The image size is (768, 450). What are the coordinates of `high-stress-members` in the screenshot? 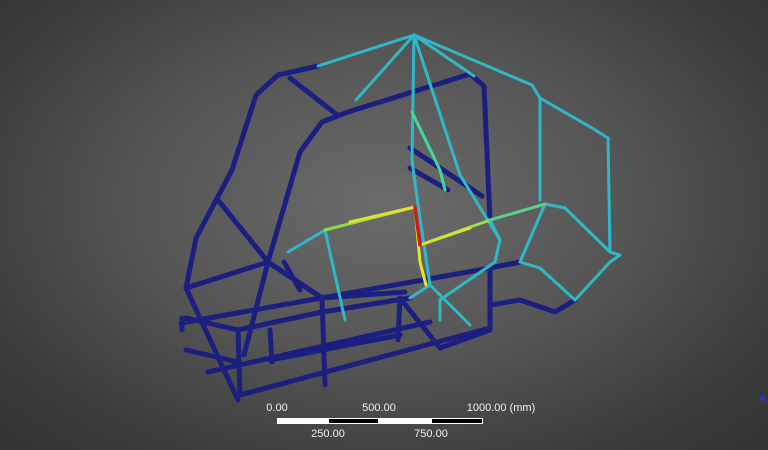 It's located at (435, 198).